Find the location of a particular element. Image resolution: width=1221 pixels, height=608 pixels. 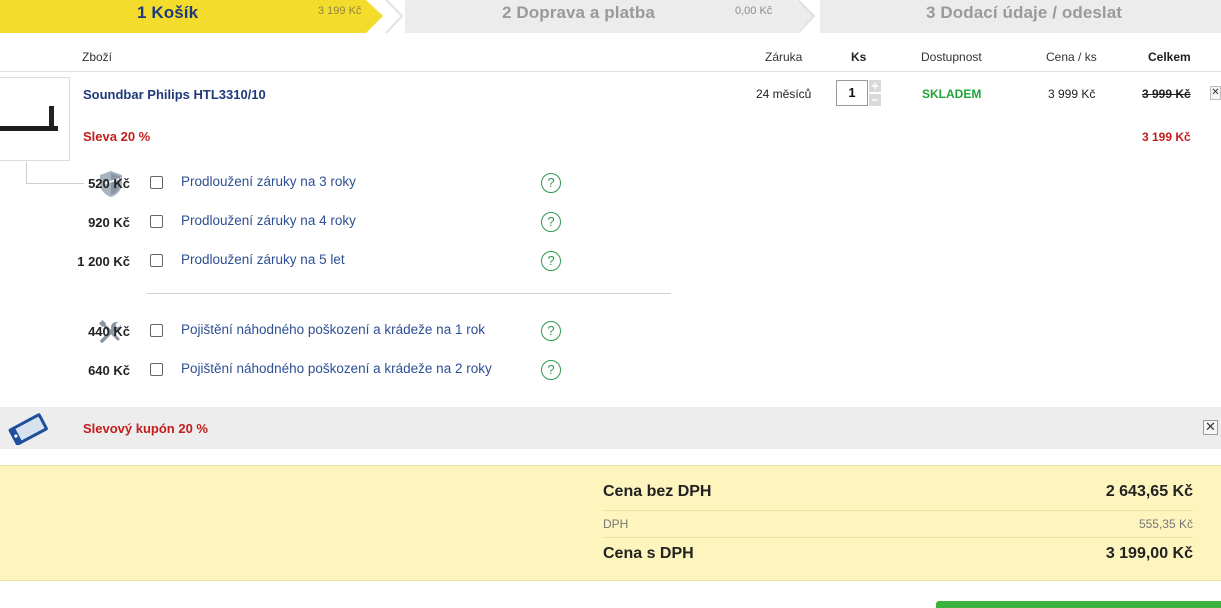

remove-item-button: ✕ is located at coordinates (1215, 93).